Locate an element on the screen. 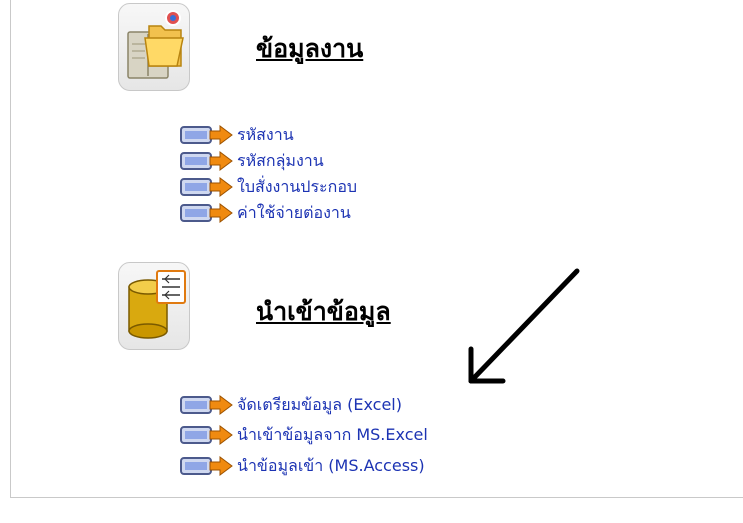  panel-left-border is located at coordinates (10, 248).